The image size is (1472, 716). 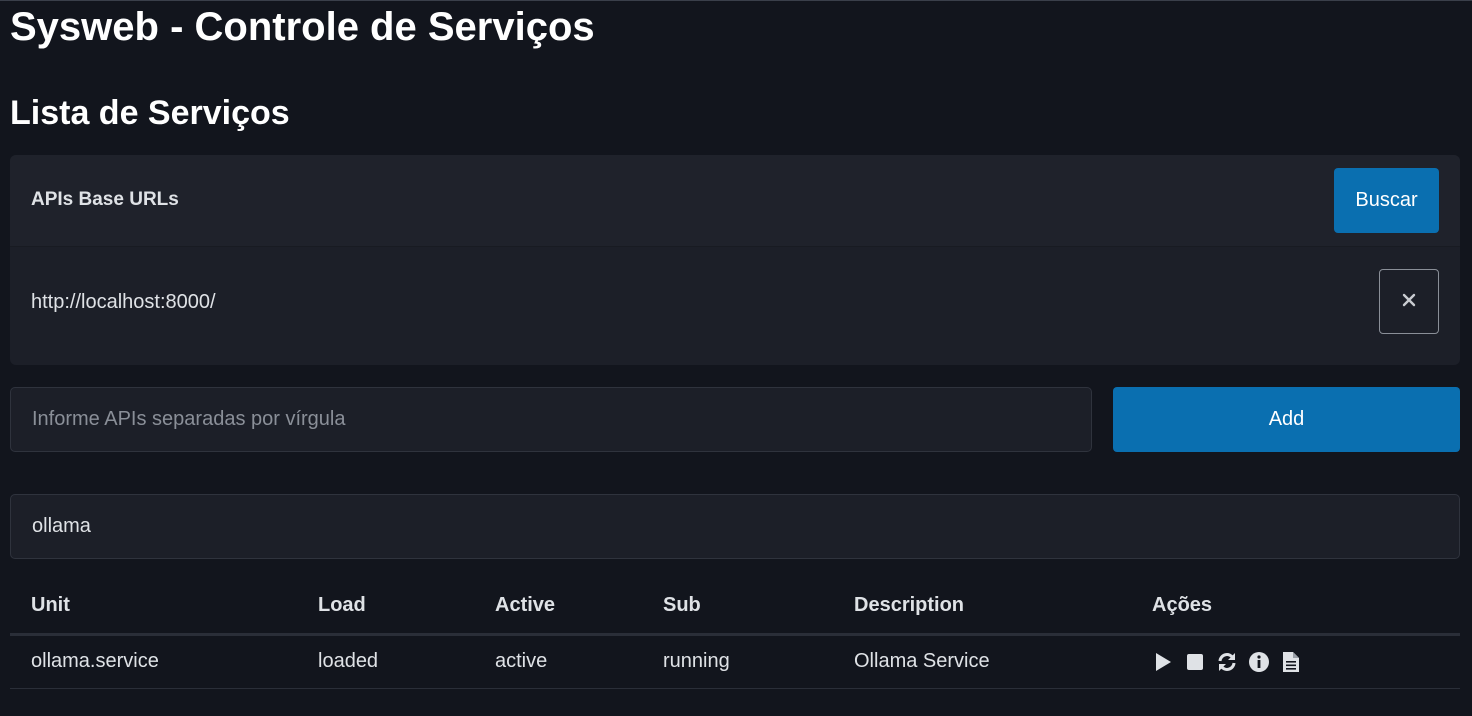 I want to click on cell-actions, so click(x=1295, y=661).